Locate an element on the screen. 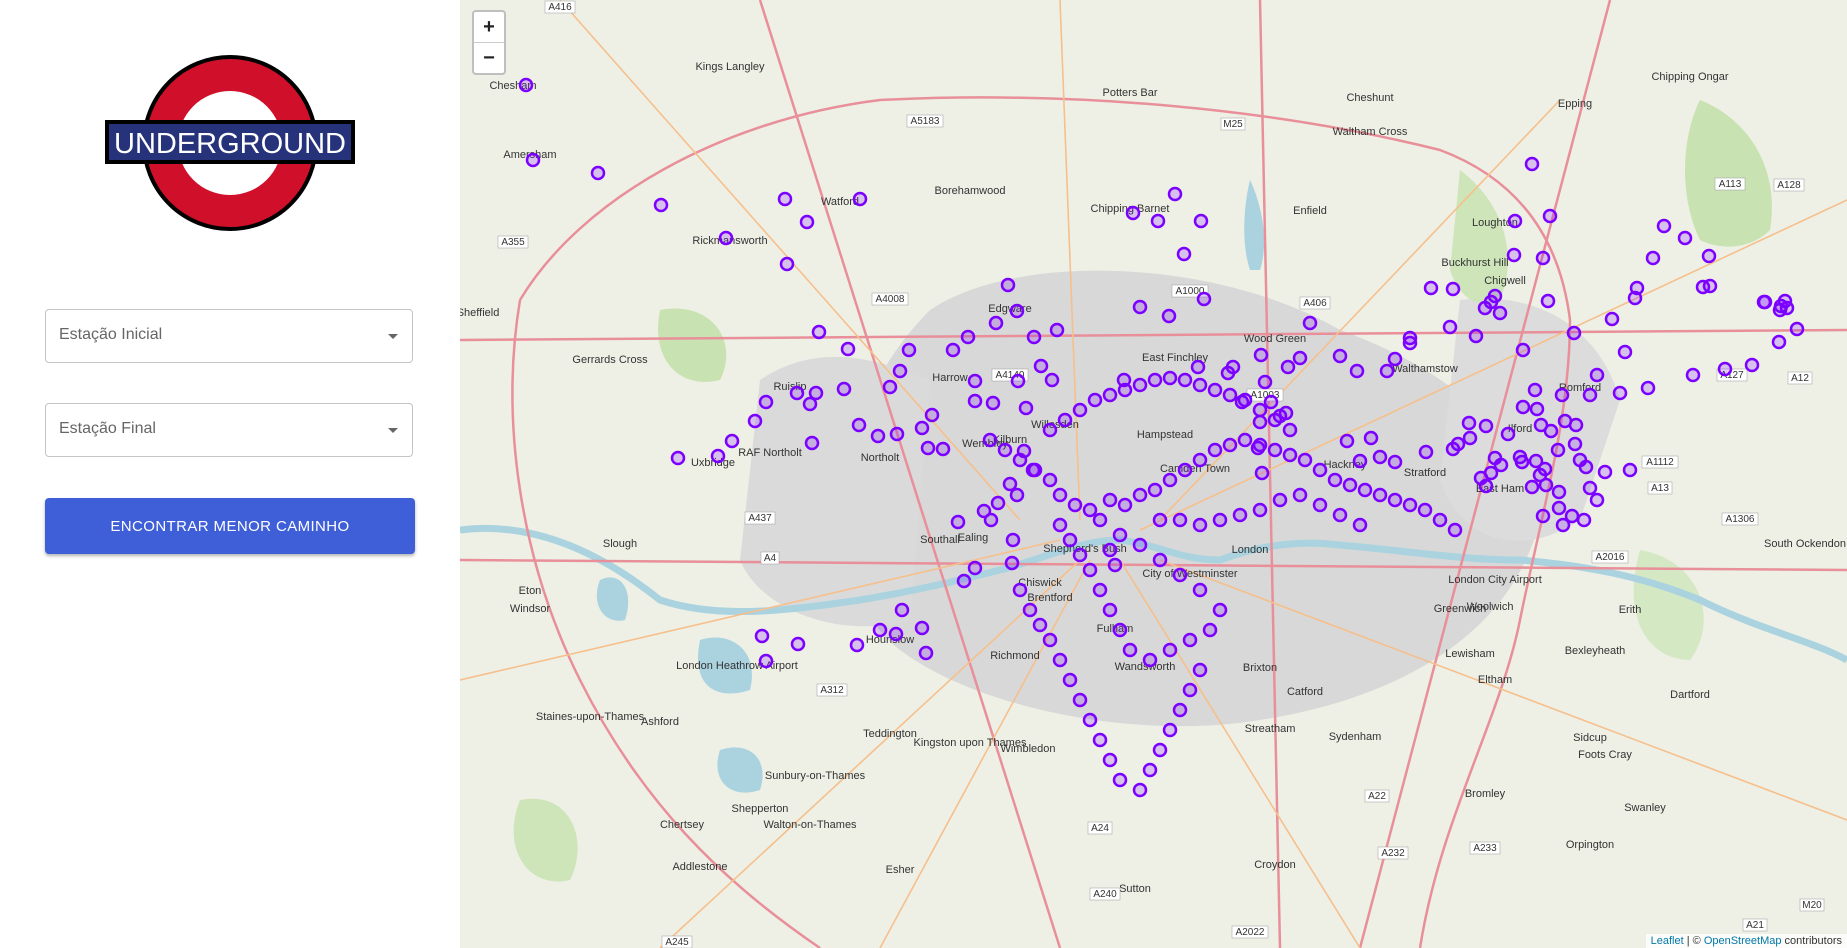 The image size is (1847, 948). start-station-select: Estação Inicial is located at coordinates (229, 336).